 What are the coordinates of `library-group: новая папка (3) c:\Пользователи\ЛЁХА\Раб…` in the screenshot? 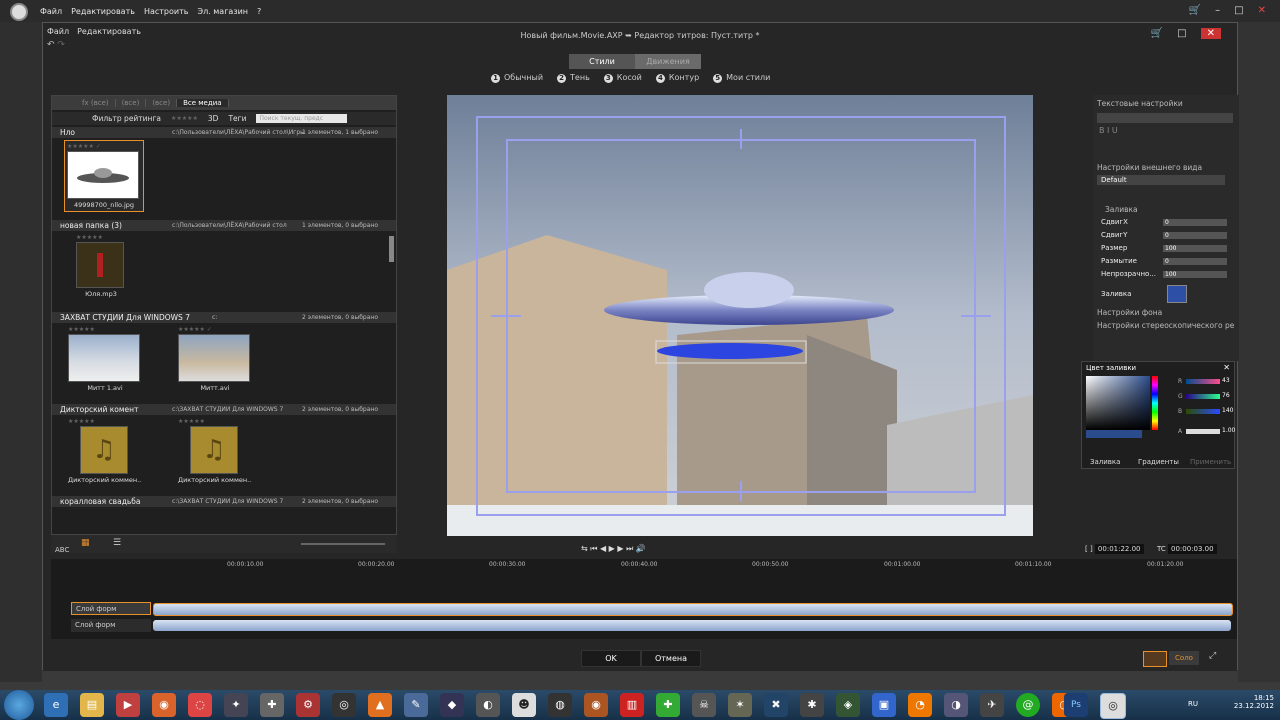 It's located at (224, 225).